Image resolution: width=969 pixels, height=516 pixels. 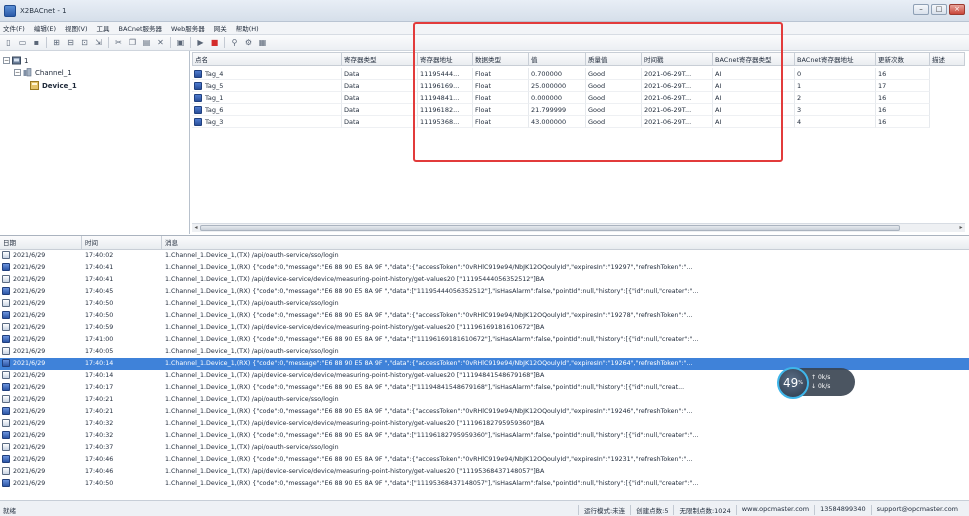 What do you see at coordinates (160, 42) in the screenshot?
I see `delete-icon: ✕` at bounding box center [160, 42].